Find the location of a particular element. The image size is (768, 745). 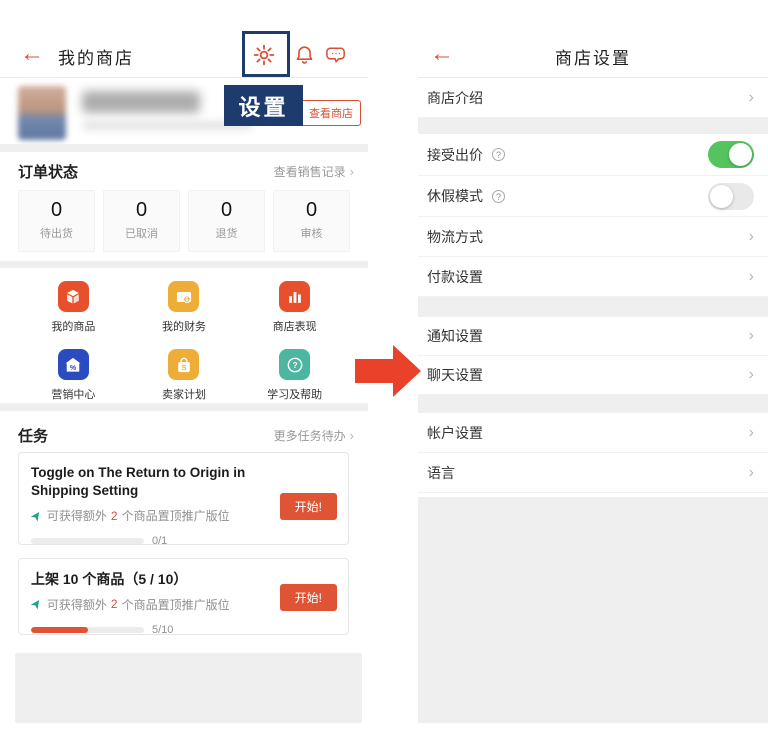

settings-row-notifications: 通知设置 › is located at coordinates (593, 336).